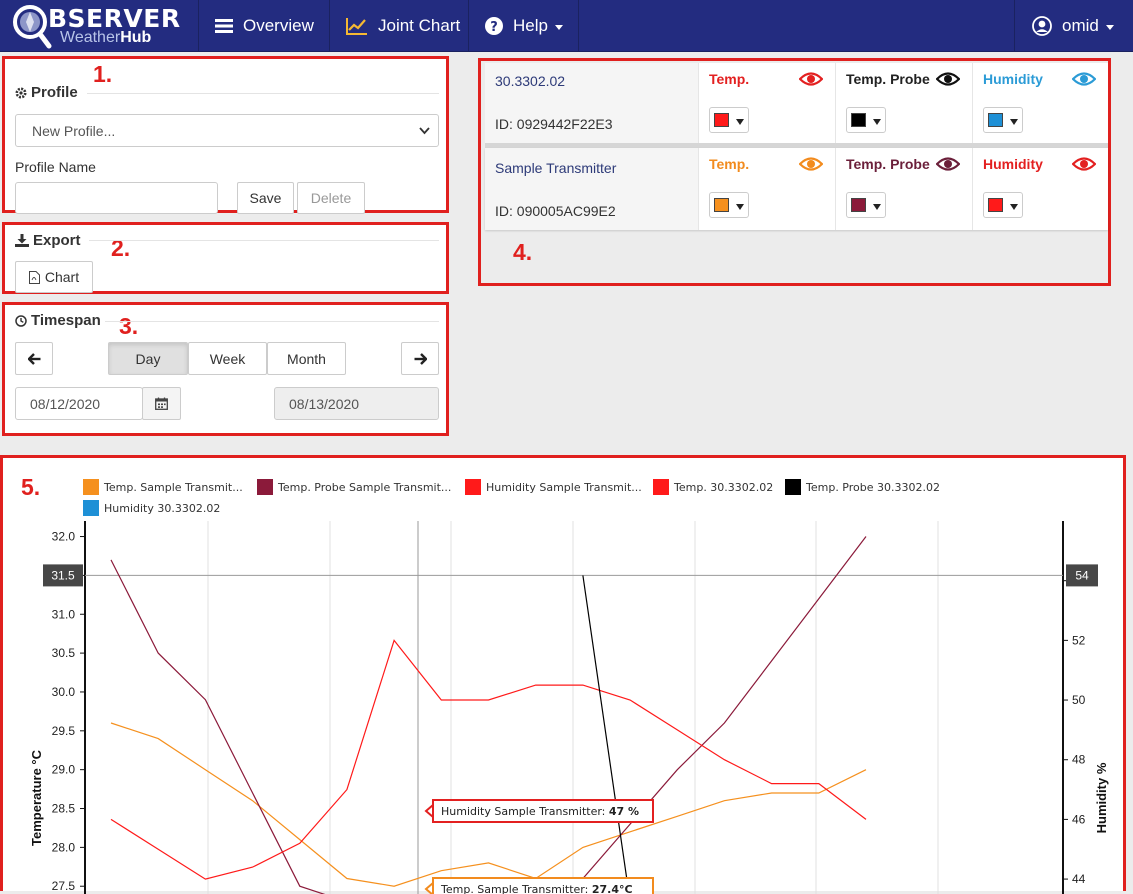  What do you see at coordinates (63, 575) in the screenshot?
I see `crosshair-left-value: 31.5` at bounding box center [63, 575].